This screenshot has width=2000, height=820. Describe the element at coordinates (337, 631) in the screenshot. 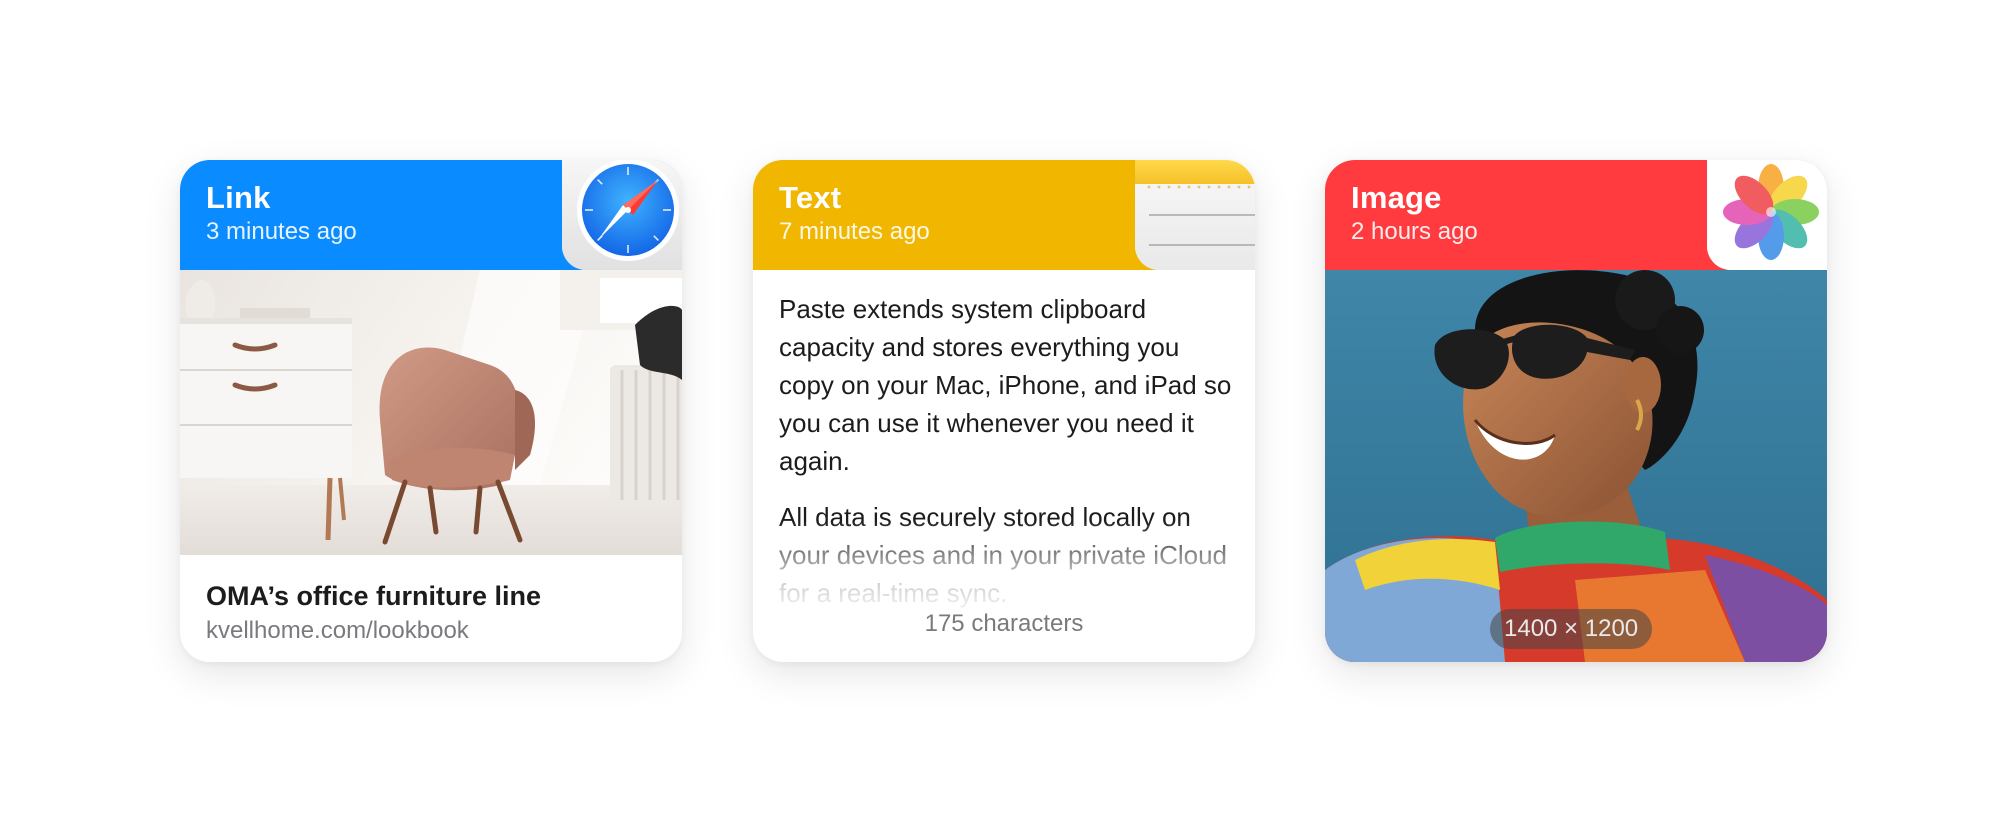

I see `link-url: kvellhome.com/lookbook` at that location.